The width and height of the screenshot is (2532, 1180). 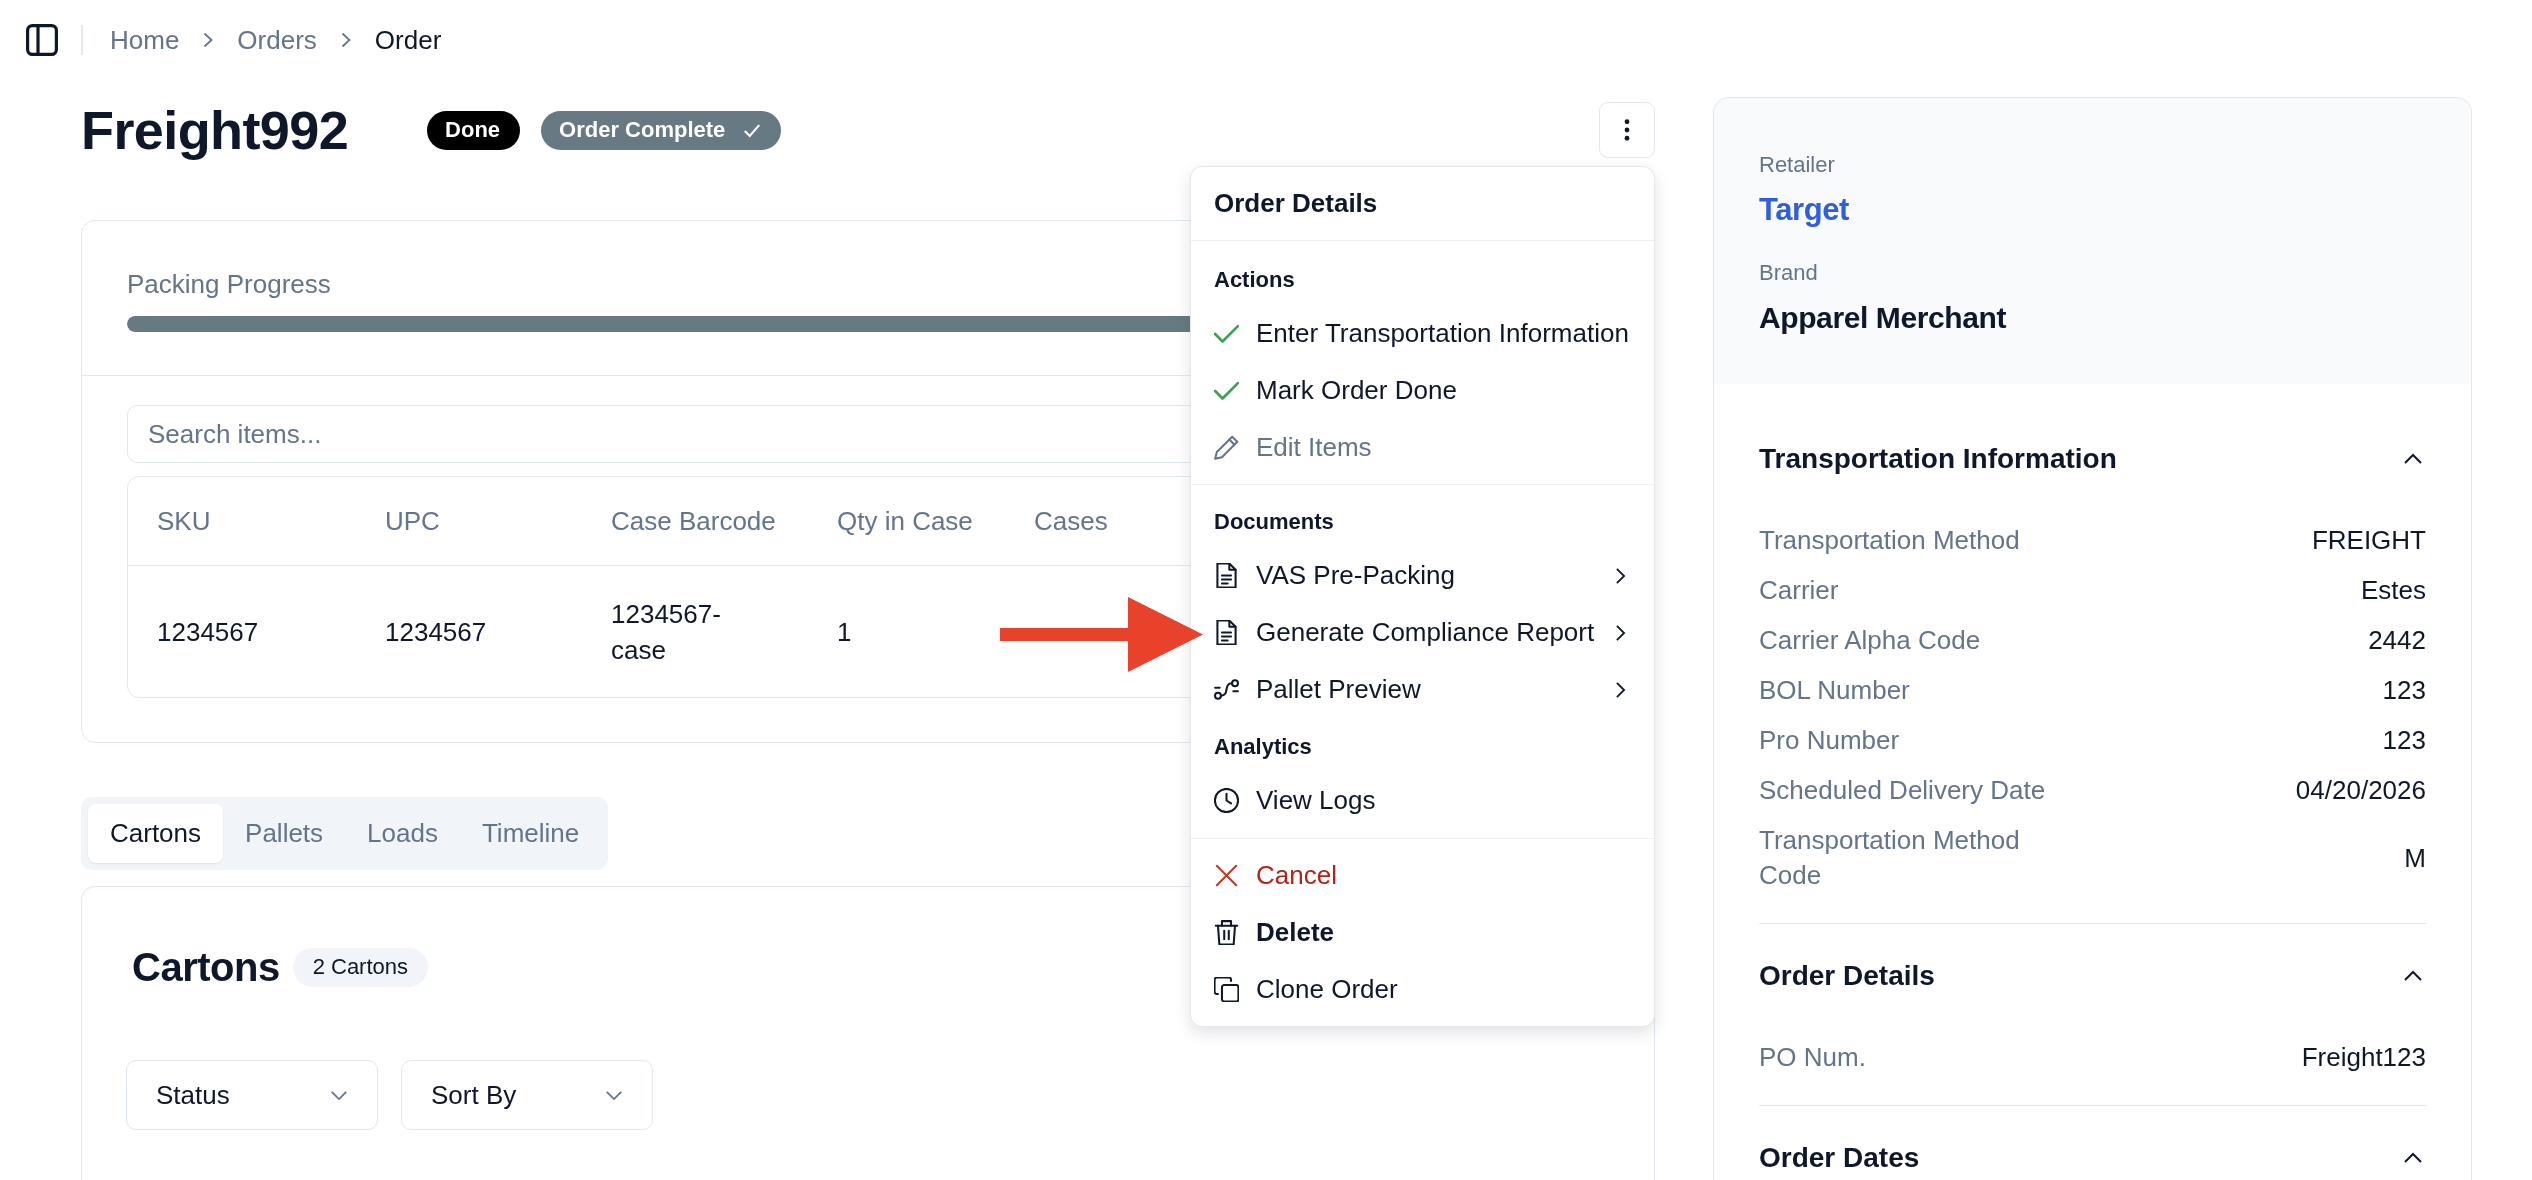 I want to click on column-header: Cases, so click(x=1071, y=521).